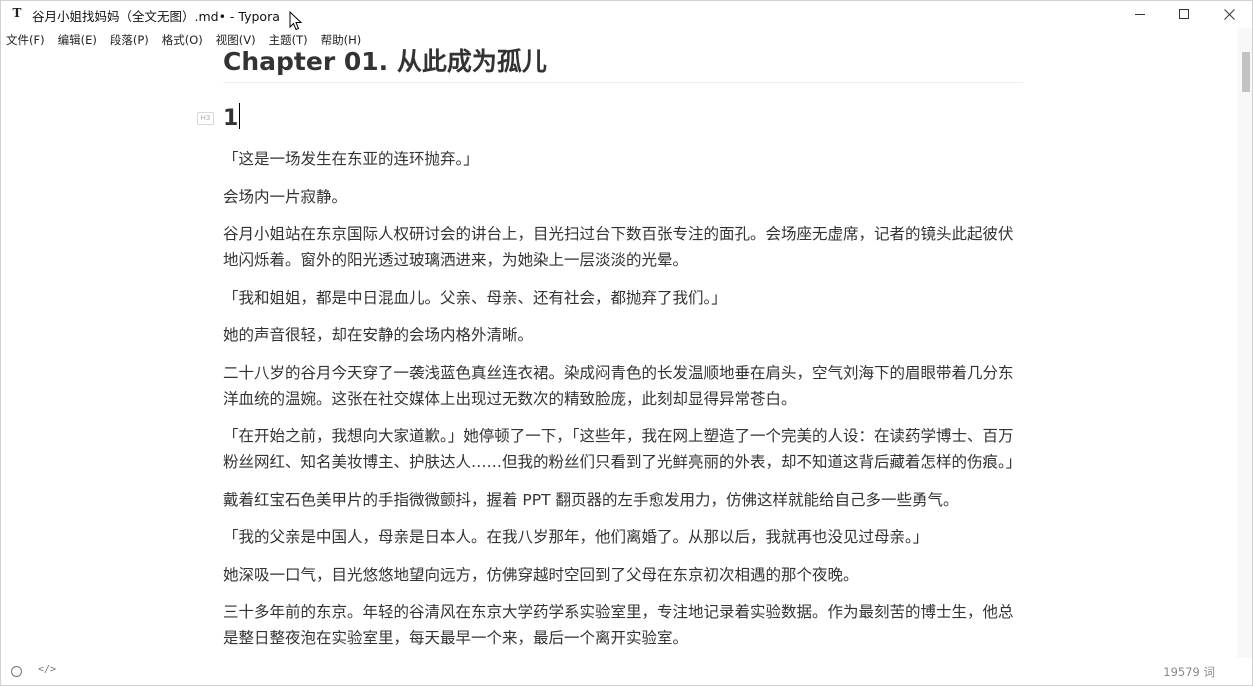 This screenshot has height=686, width=1253. What do you see at coordinates (47, 669) in the screenshot?
I see `source-code-toggle-icon: </>` at bounding box center [47, 669].